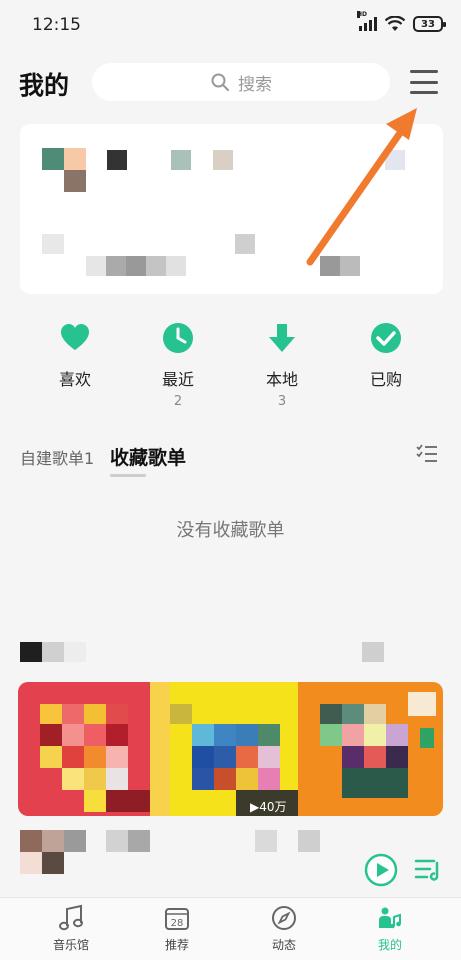 The image size is (461, 960). I want to click on nav-item-mine: 我的, so click(390, 928).